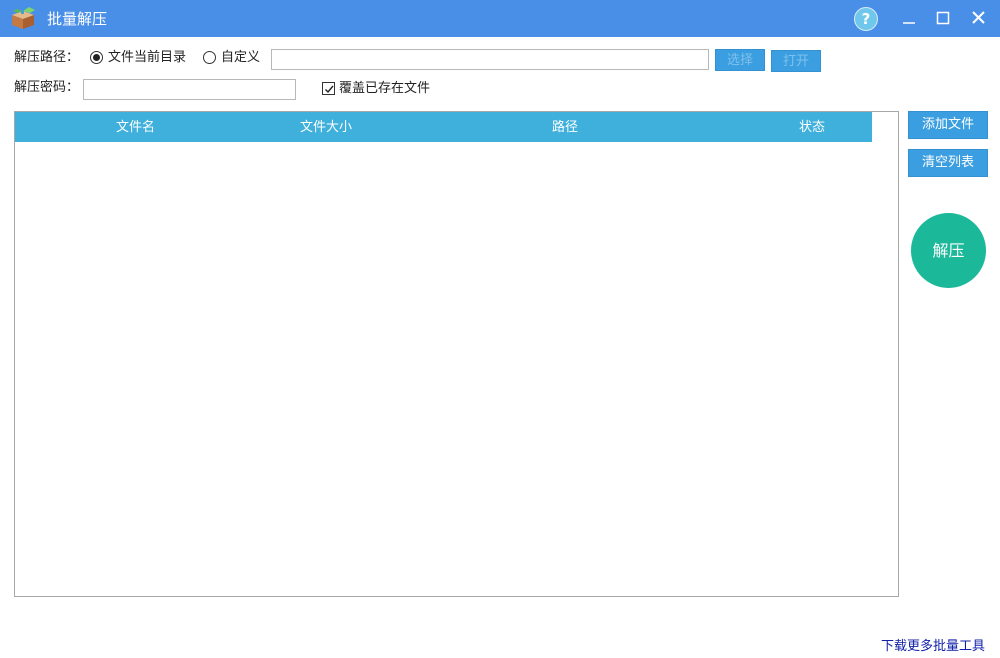  Describe the element at coordinates (135, 128) in the screenshot. I see `column-filename: 文件名` at that location.